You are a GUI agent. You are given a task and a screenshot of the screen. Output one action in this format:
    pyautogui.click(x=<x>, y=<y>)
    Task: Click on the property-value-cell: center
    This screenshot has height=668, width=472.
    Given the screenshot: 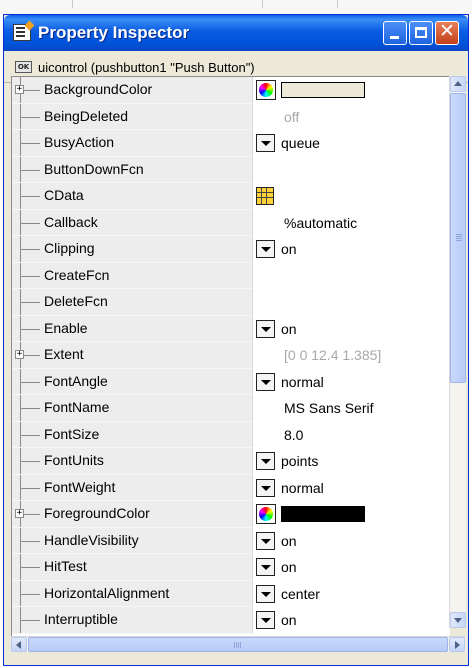 What is the action you would take?
    pyautogui.click(x=352, y=594)
    